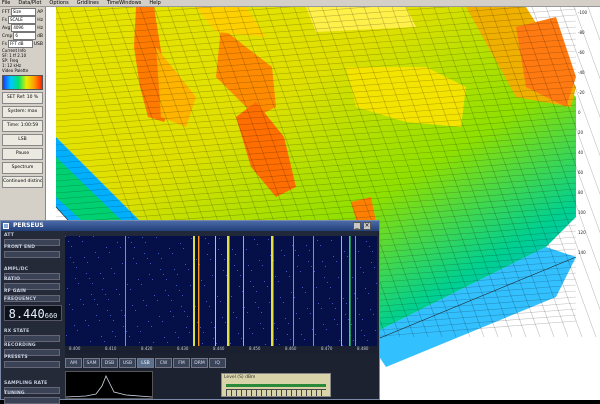 The width and height of the screenshot is (600, 404). Describe the element at coordinates (24, 28) in the screenshot. I see `param-field: 4096` at that location.